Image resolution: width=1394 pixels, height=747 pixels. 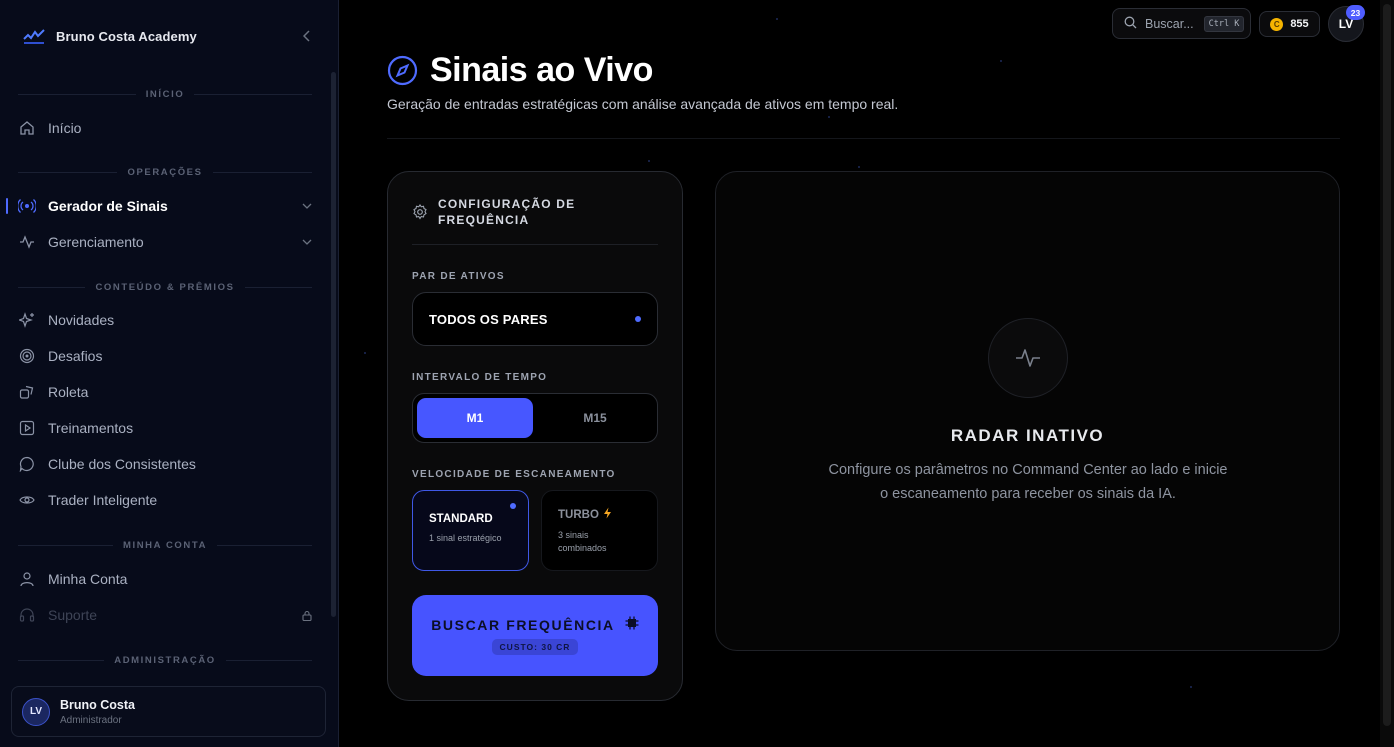 I want to click on coin-icon: C, so click(x=1277, y=24).